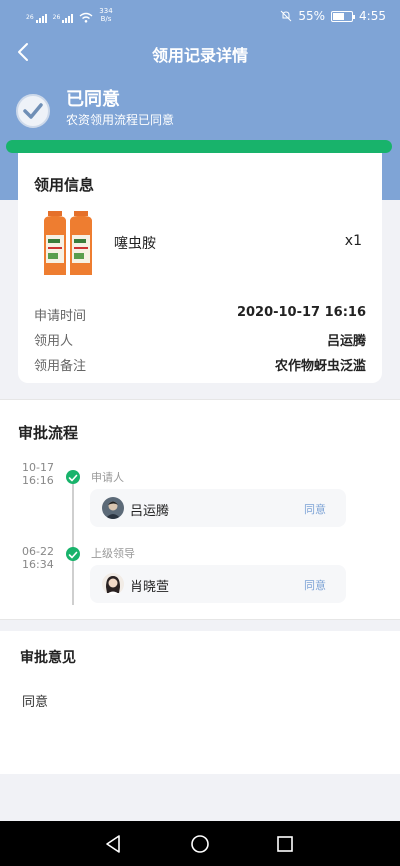  What do you see at coordinates (200, 17) in the screenshot?
I see `system-status-bar: 26 26 334 B/s 55% 4:55` at bounding box center [200, 17].